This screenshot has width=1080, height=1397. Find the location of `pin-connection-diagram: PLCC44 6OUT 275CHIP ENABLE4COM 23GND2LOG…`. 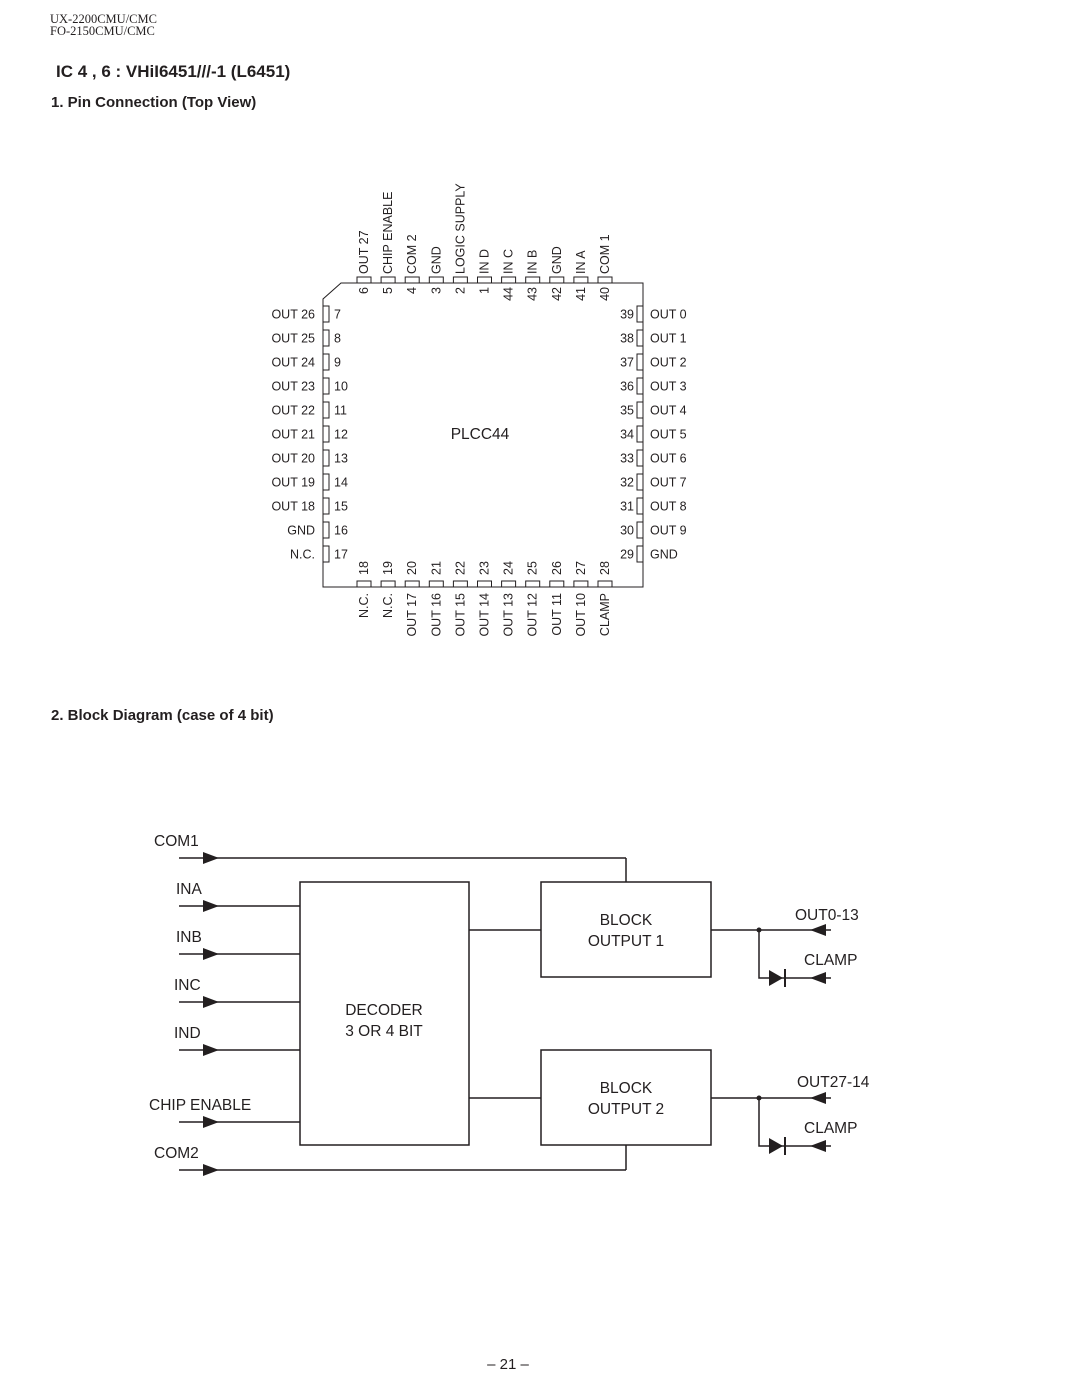

pin-connection-diagram: PLCC44 6OUT 275CHIP ENABLE4COM 23GND2LOG… is located at coordinates (479, 410).